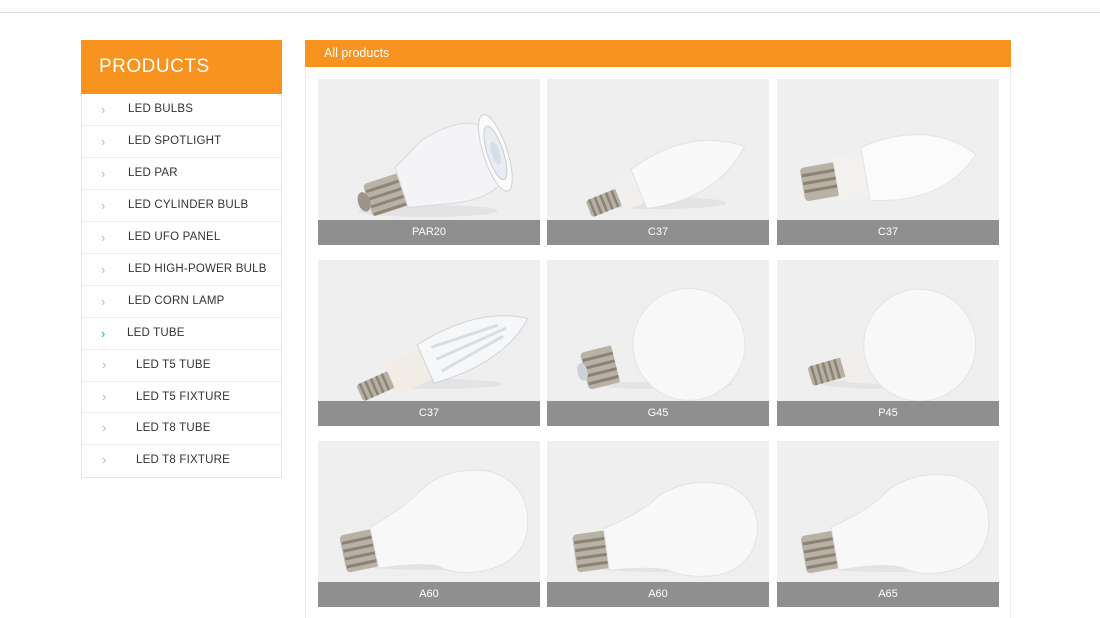 The width and height of the screenshot is (1100, 618). Describe the element at coordinates (153, 173) in the screenshot. I see `sidebar-item-label: LED PAR` at that location.